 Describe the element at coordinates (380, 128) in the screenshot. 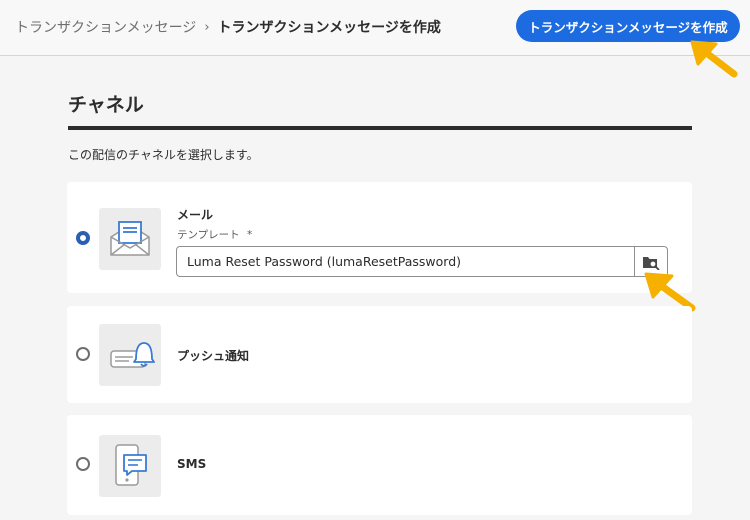

I see `section-divider` at that location.